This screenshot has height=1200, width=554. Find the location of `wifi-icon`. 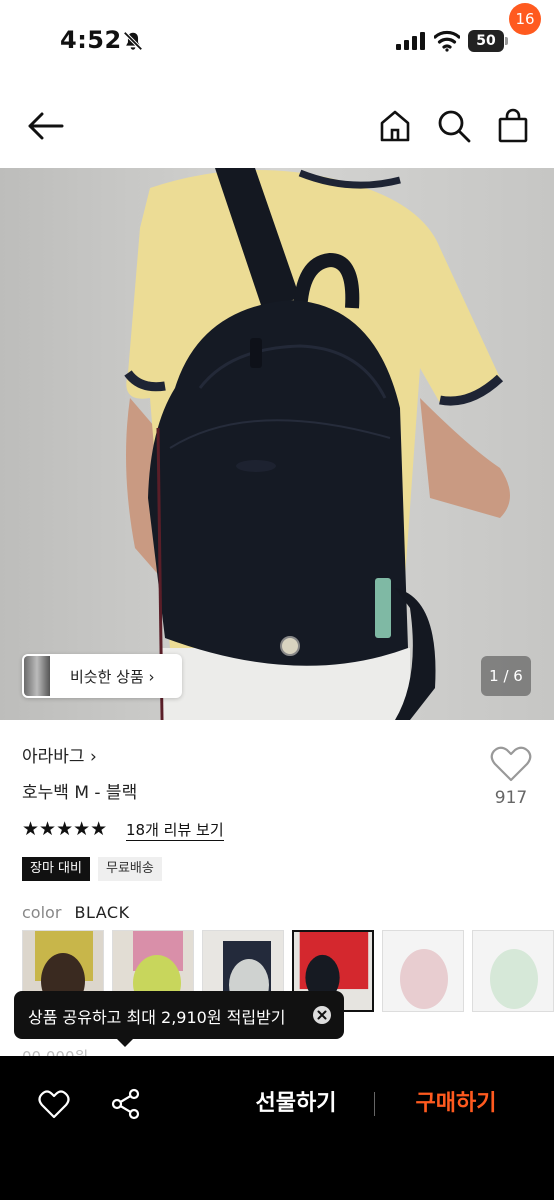

wifi-icon is located at coordinates (447, 41).